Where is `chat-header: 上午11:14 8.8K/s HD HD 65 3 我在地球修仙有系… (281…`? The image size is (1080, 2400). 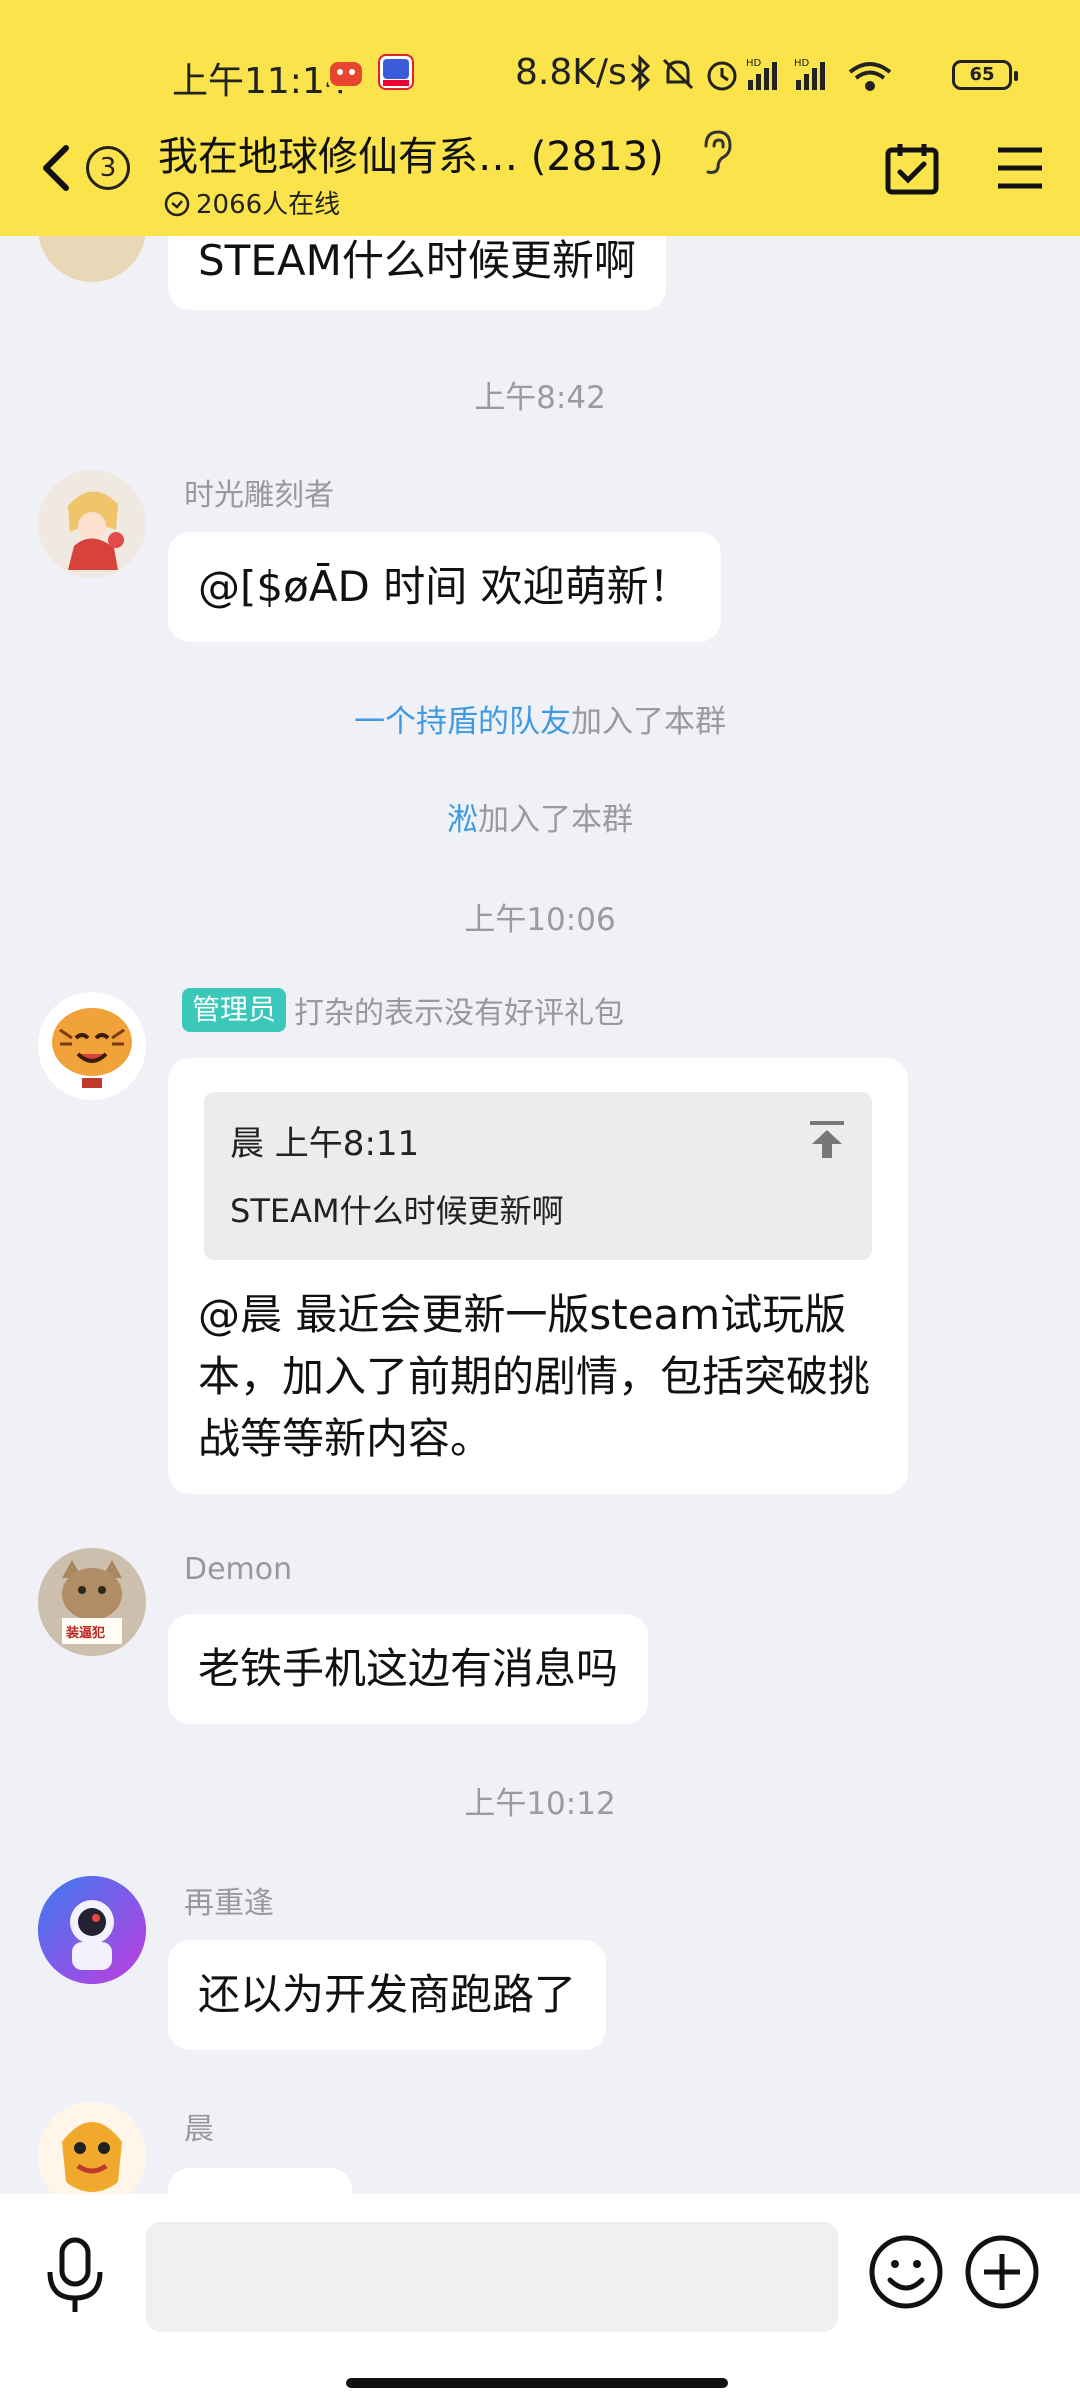
chat-header: 上午11:14 8.8K/s HD HD 65 3 我在地球修仙有系… (281… is located at coordinates (540, 118).